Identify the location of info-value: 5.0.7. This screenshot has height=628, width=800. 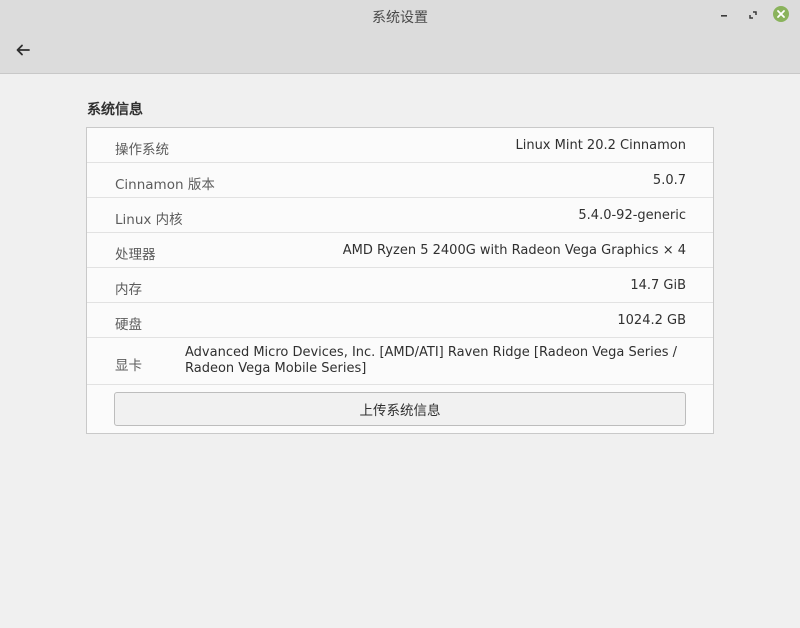
(669, 180).